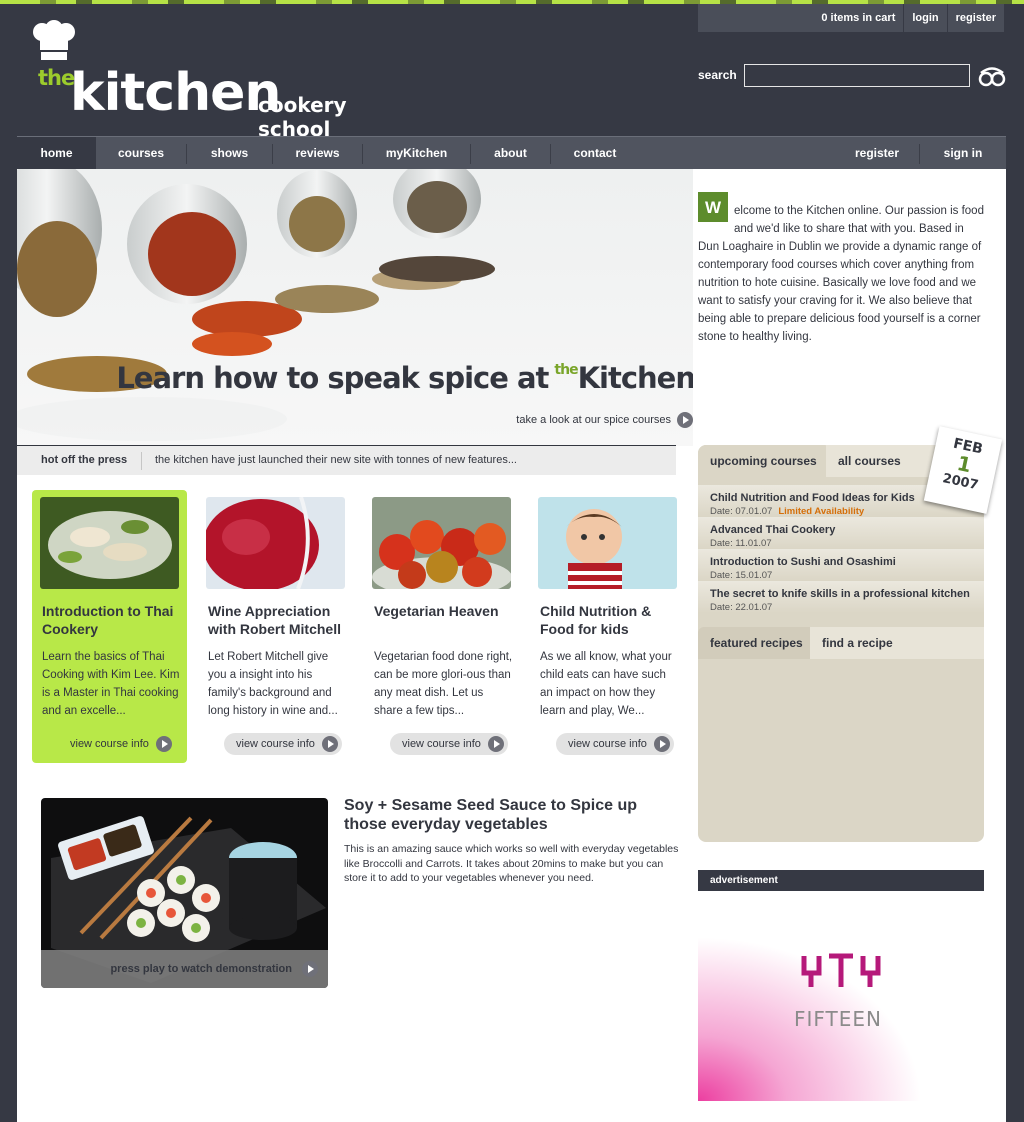 The image size is (1024, 1122). I want to click on course-title: Wine Appreciation with Robert Mitchell, so click(278, 620).